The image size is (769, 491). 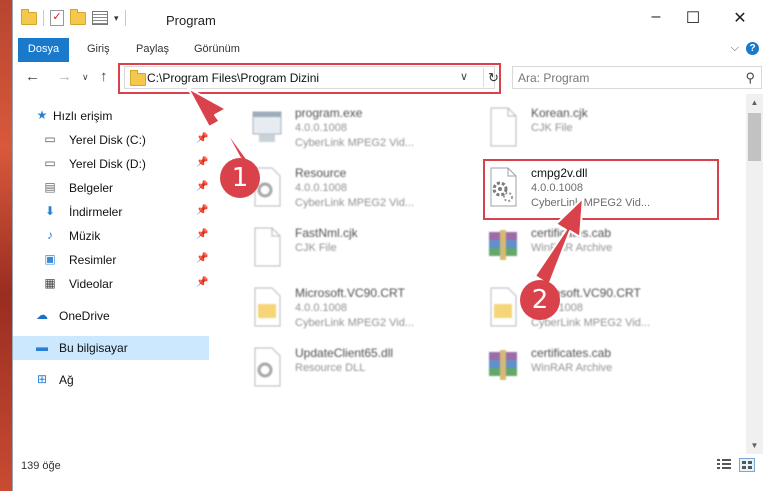 What do you see at coordinates (559, 173) in the screenshot?
I see `file-name: cmpg2v.dll` at bounding box center [559, 173].